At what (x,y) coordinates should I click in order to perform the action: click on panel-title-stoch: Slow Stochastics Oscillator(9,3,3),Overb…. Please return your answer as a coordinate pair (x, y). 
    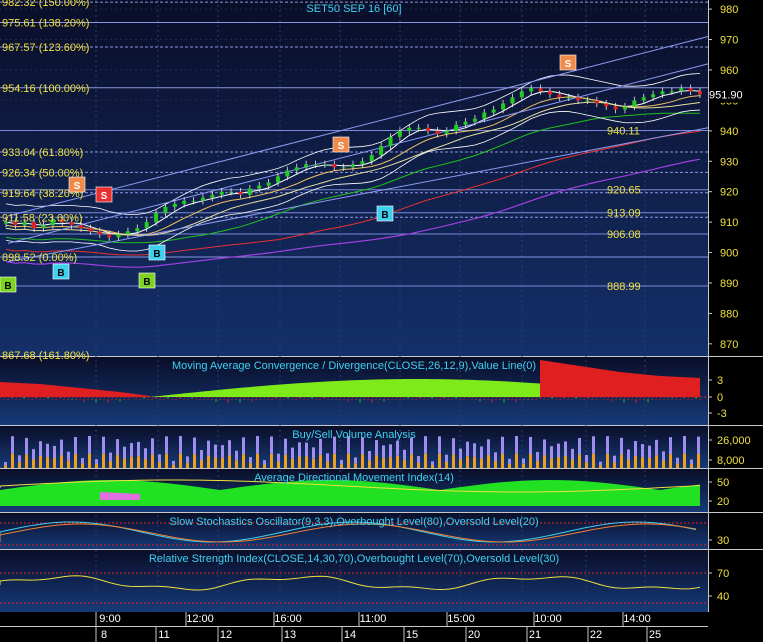
    Looking at the image, I should click on (353, 522).